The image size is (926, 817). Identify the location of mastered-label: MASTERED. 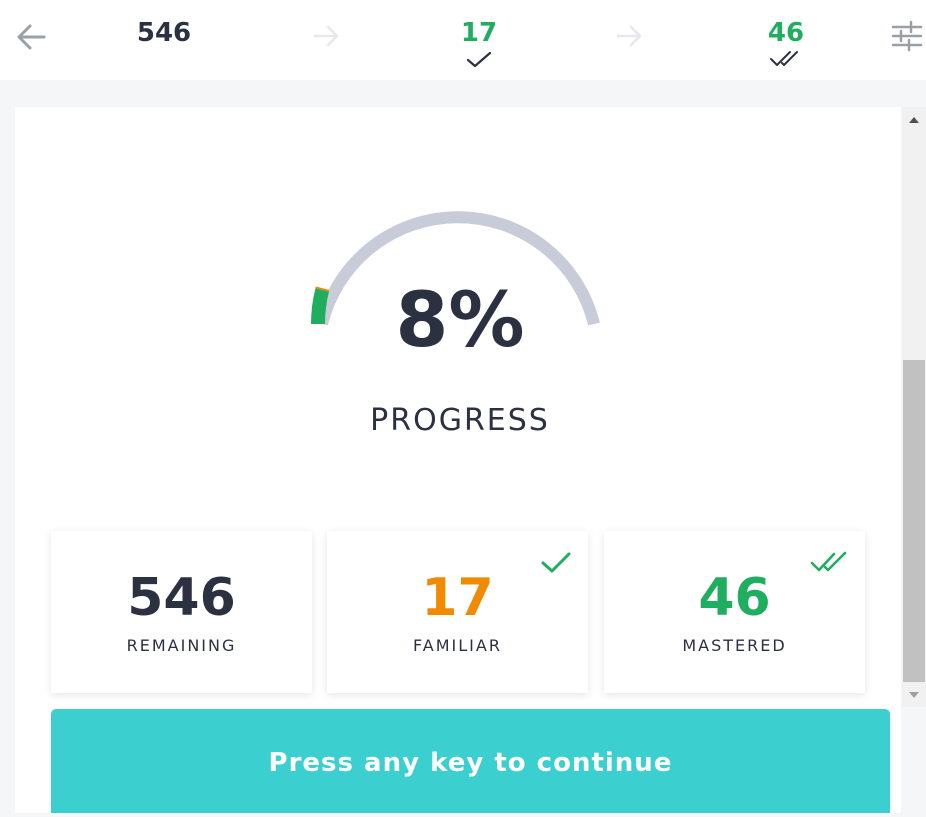
(734, 645).